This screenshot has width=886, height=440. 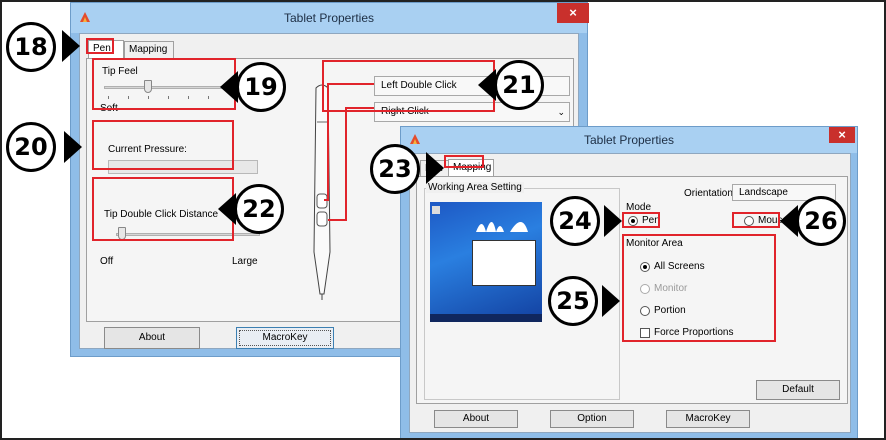 What do you see at coordinates (641, 220) in the screenshot?
I see `highlight-mode-pen` at bounding box center [641, 220].